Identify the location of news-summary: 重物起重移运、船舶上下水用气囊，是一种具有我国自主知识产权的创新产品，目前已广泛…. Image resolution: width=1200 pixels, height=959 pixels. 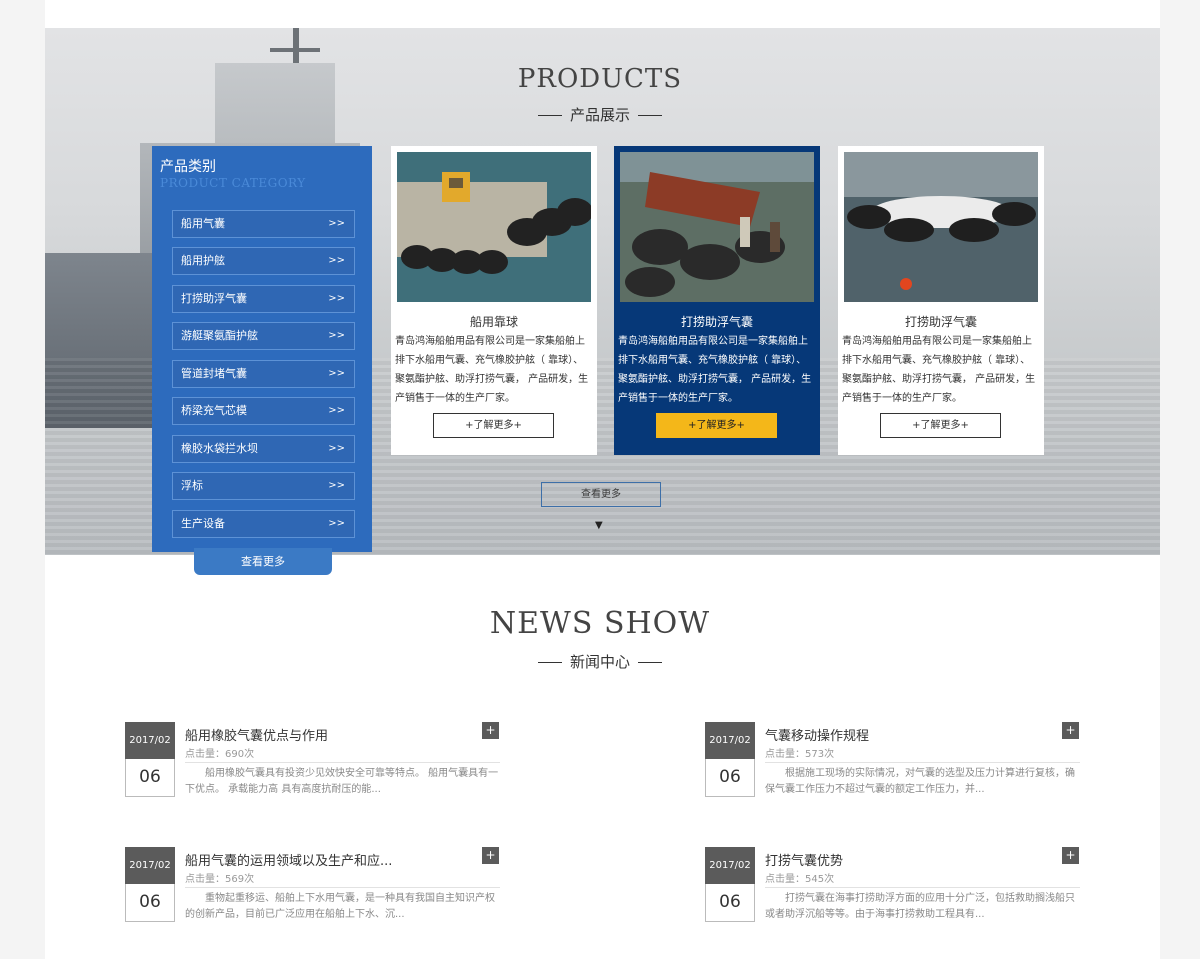
(340, 906).